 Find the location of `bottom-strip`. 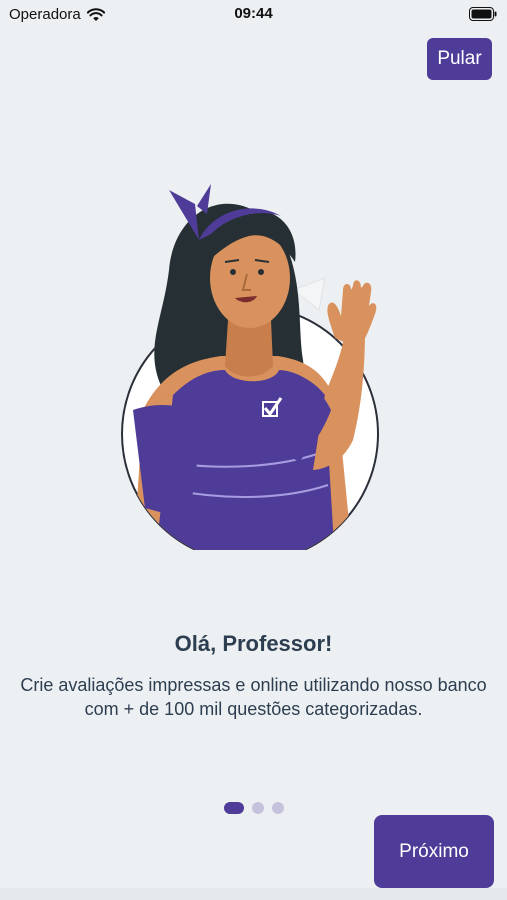

bottom-strip is located at coordinates (253, 894).